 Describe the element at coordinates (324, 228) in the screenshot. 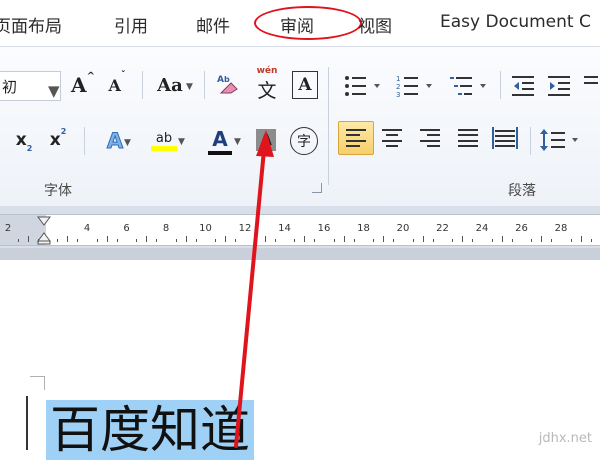

I see `ruler-label: 16` at that location.